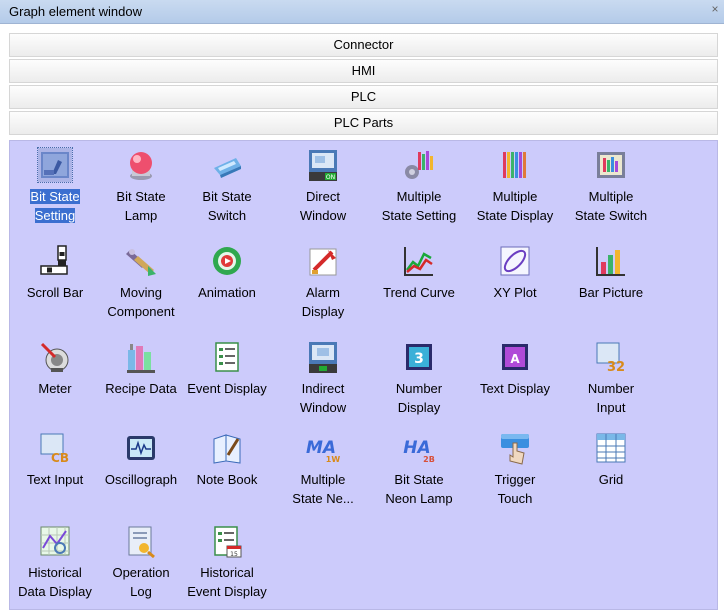 This screenshot has width=724, height=611. I want to click on element-multiple-state-switch: Multiple State Switch, so click(611, 190).